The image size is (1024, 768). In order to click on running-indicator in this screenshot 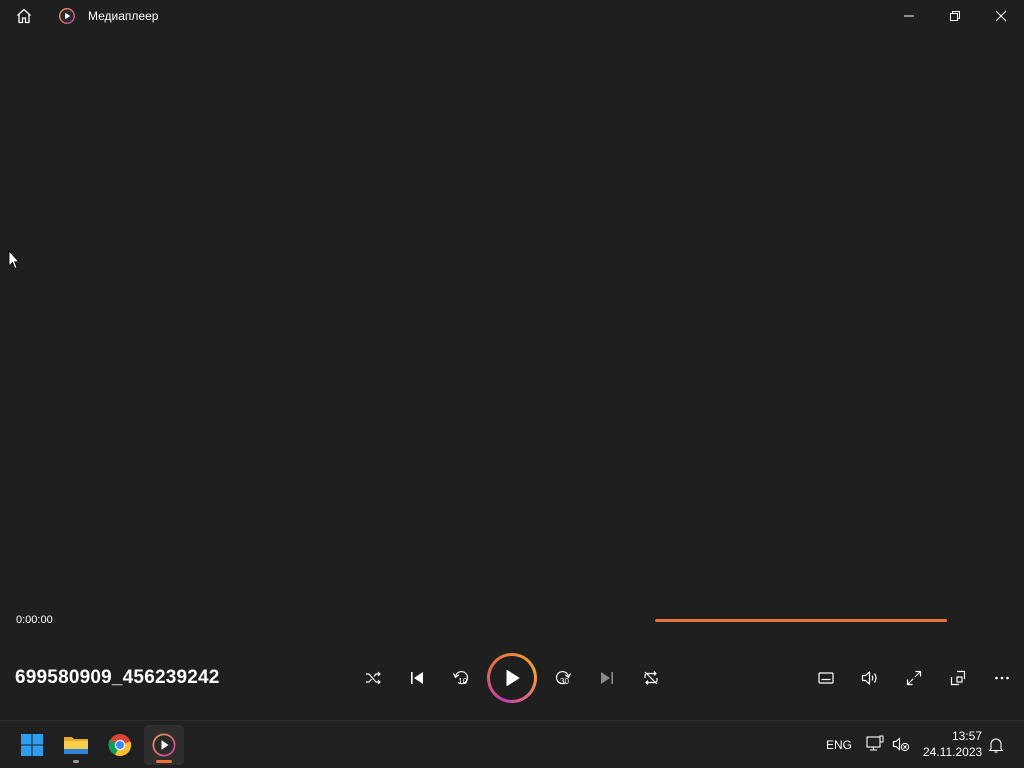, I will do `click(76, 761)`.